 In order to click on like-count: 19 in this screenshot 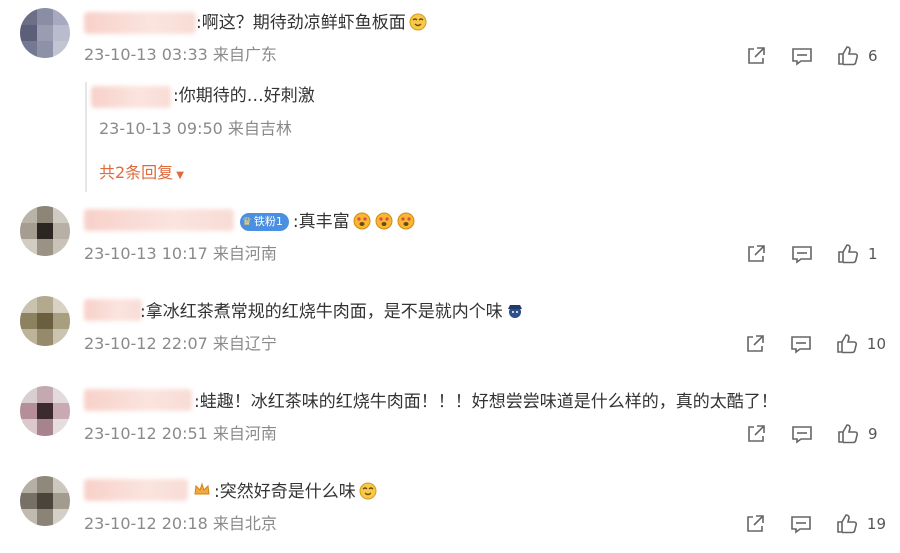, I will do `click(876, 524)`.